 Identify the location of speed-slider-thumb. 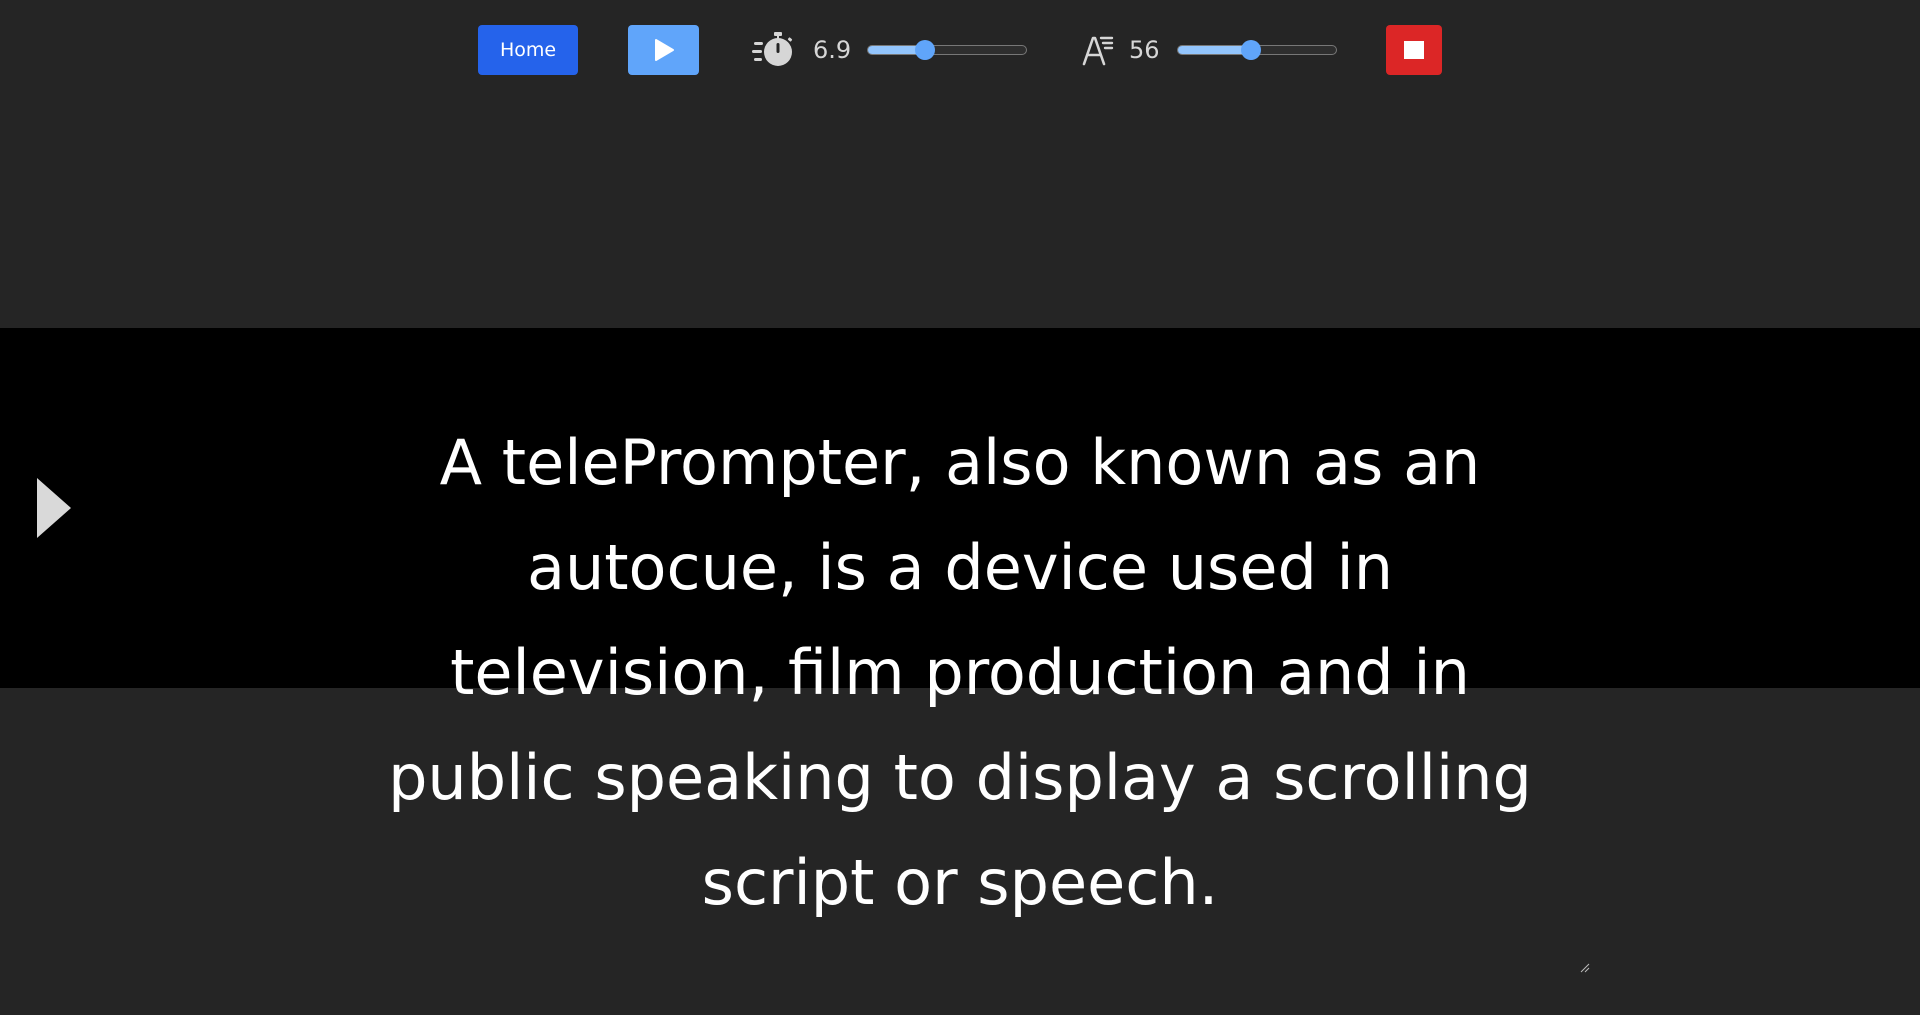
(924, 50).